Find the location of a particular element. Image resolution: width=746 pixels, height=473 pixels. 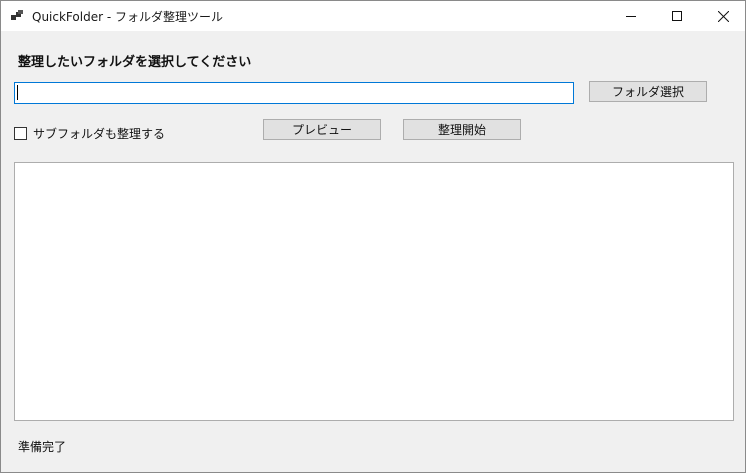

status-label: 準備完了 is located at coordinates (42, 447).